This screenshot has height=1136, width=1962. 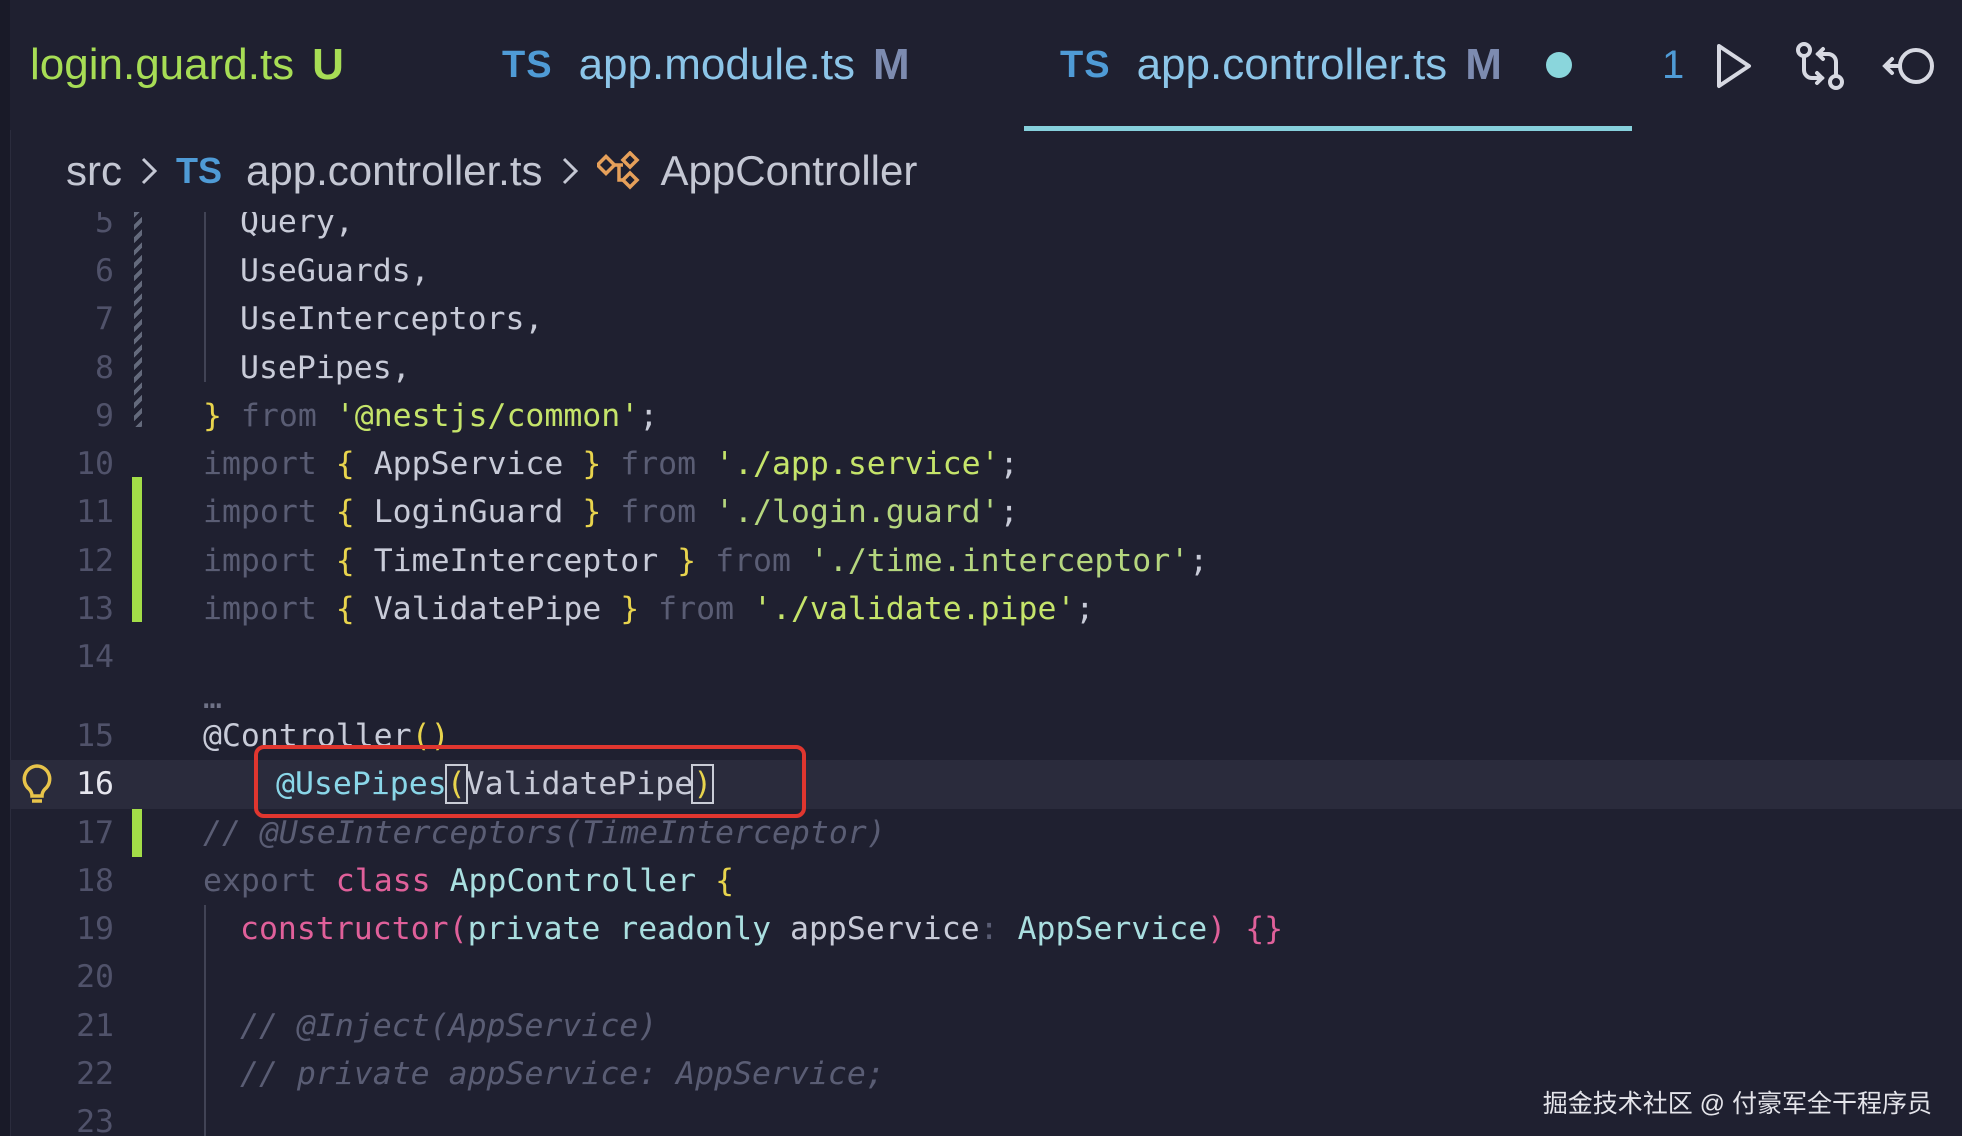 I want to click on line-number: 15, so click(x=95, y=736).